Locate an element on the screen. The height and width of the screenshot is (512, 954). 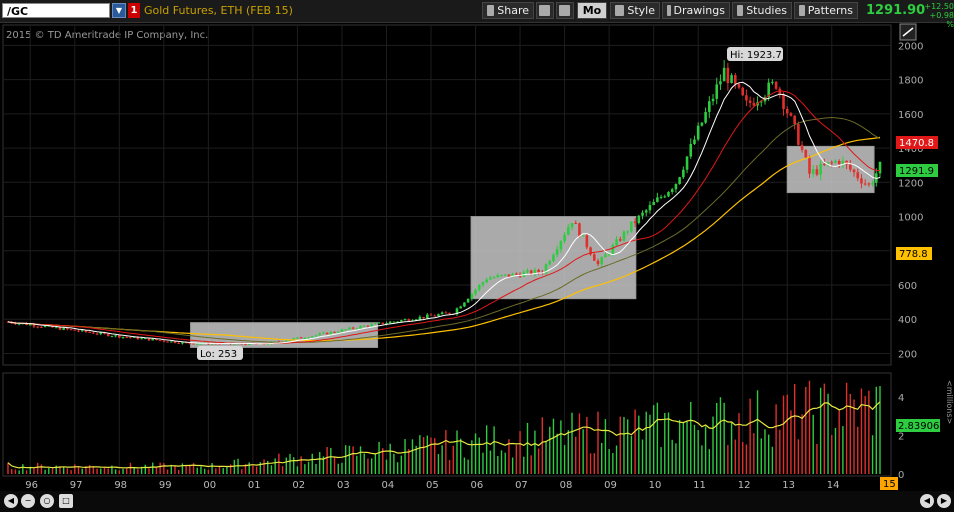
zoom-button: ○ is located at coordinates (47, 501).